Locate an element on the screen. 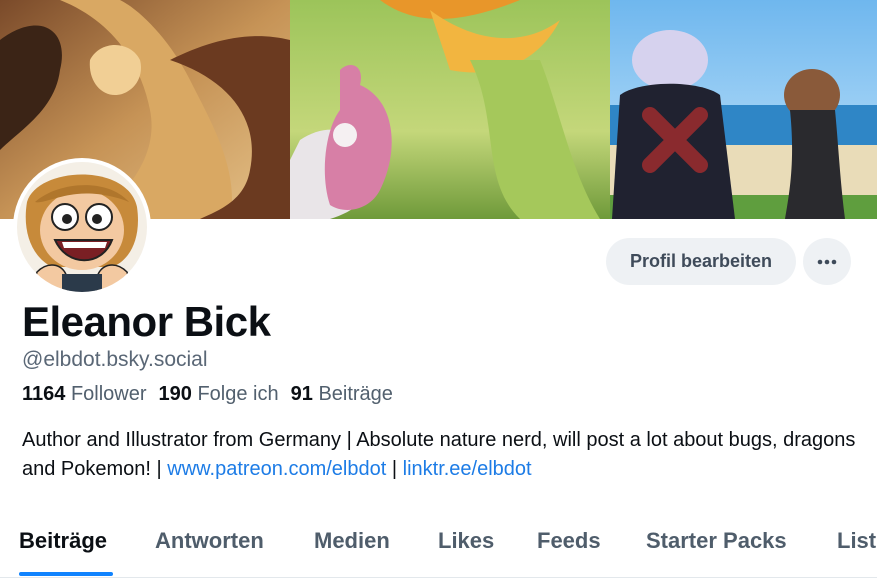 This screenshot has width=877, height=578. display-name: Eleanor Bick is located at coordinates (146, 321).